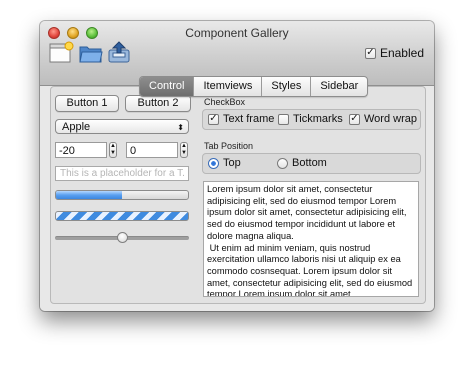 This screenshot has width=474, height=366. What do you see at coordinates (370, 53) in the screenshot?
I see `enabled-checkbox: ✓` at bounding box center [370, 53].